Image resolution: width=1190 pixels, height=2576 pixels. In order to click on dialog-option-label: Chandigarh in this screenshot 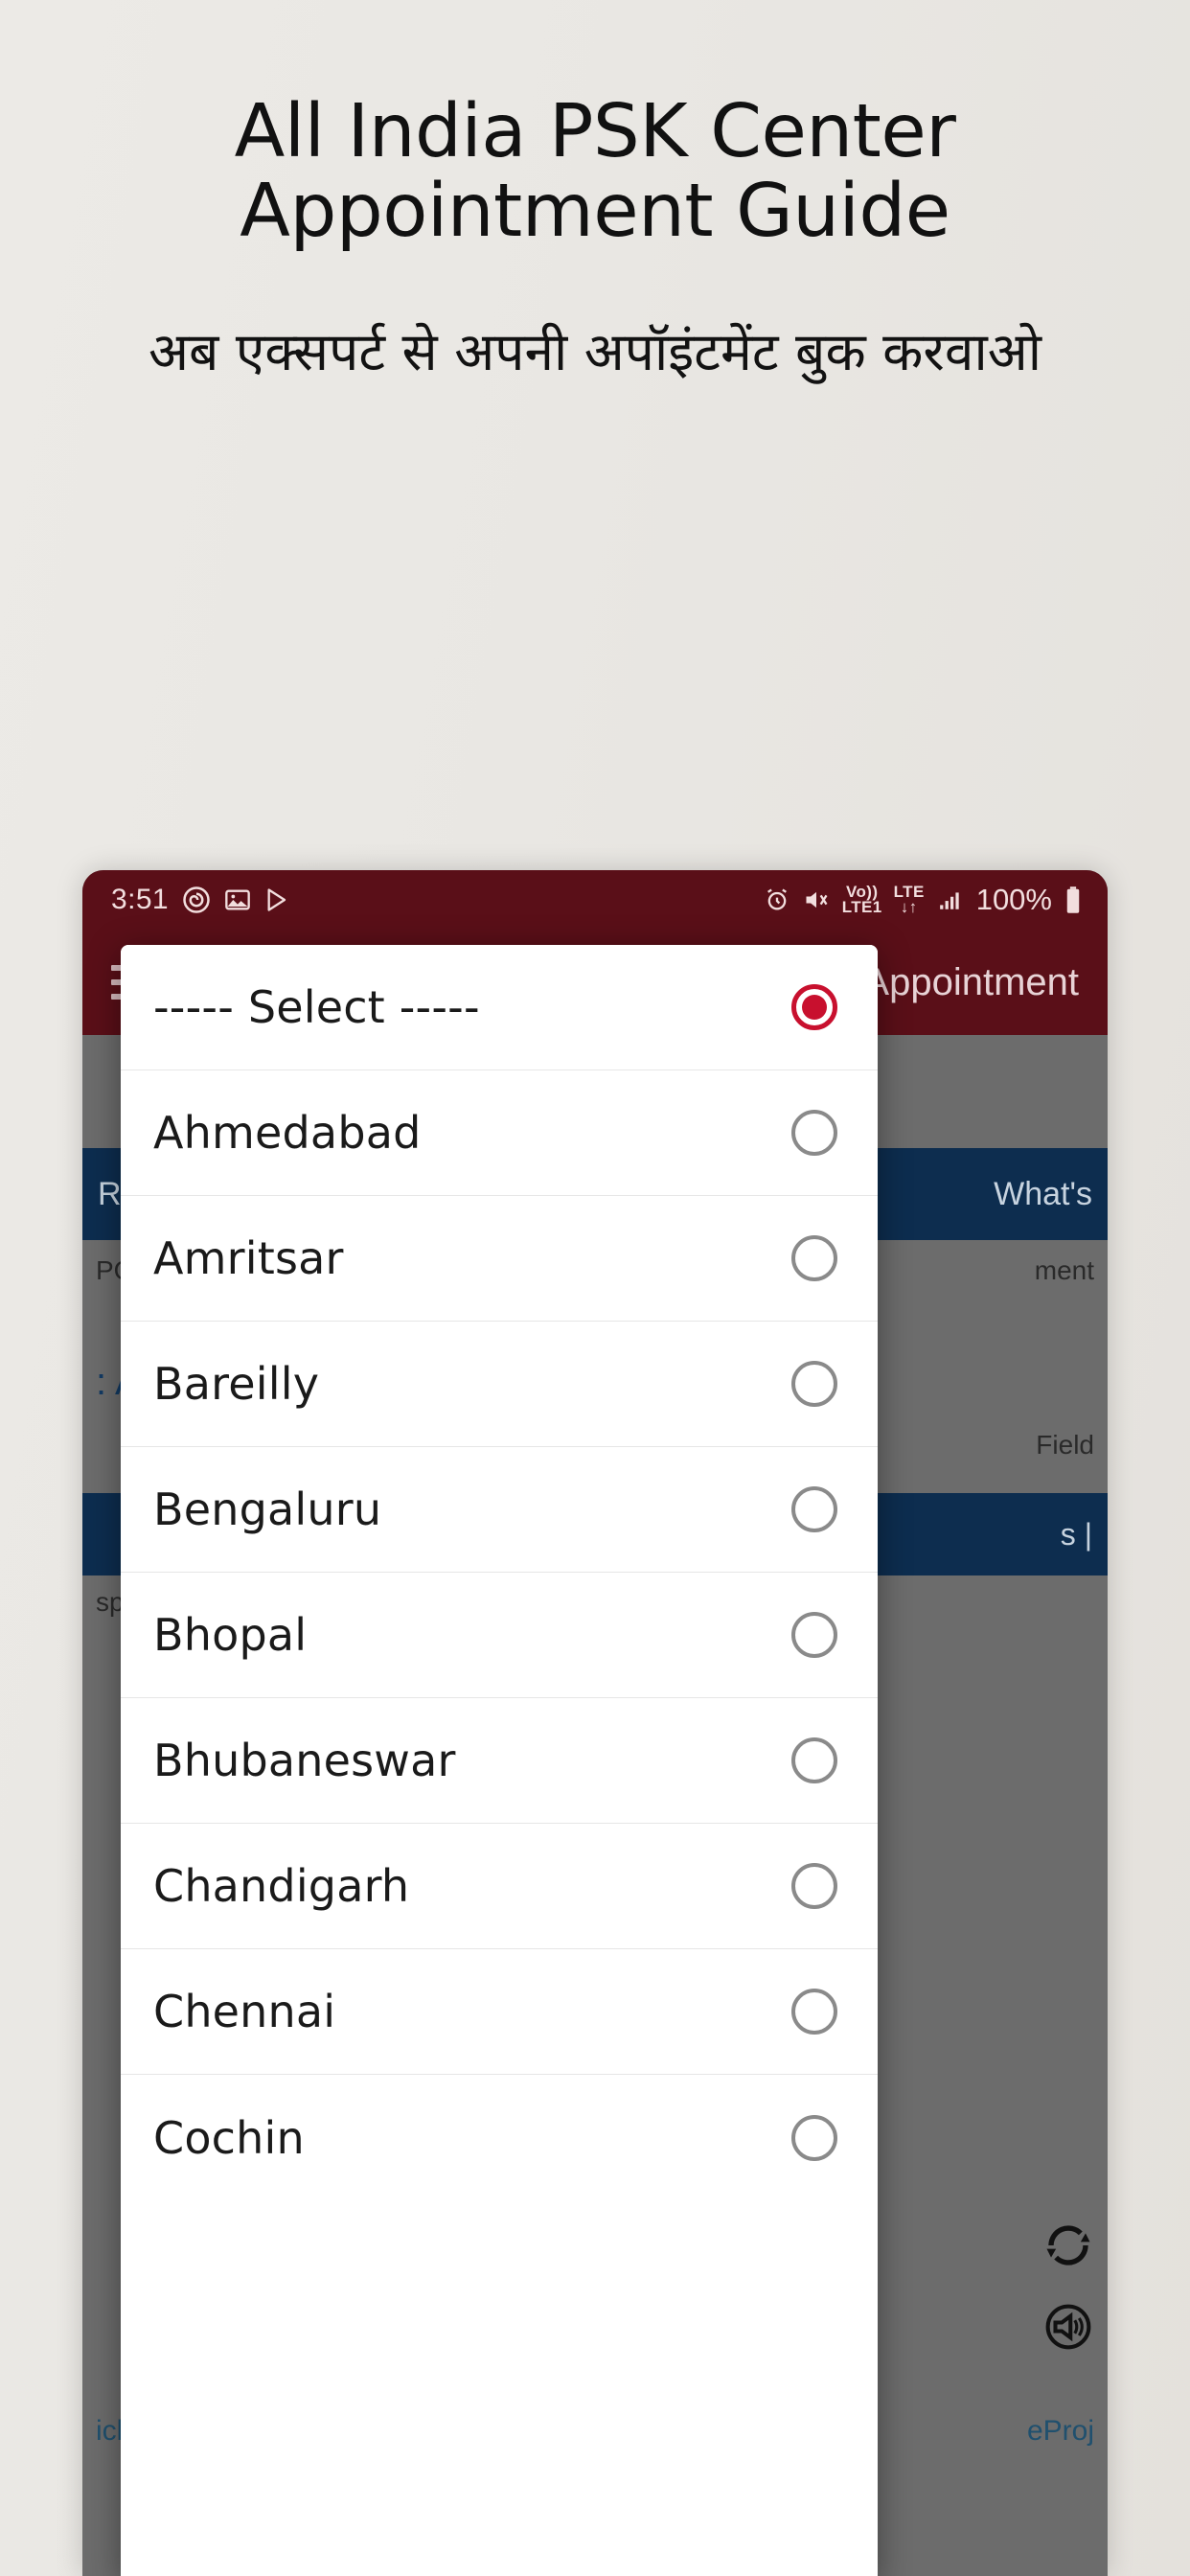, I will do `click(281, 1886)`.